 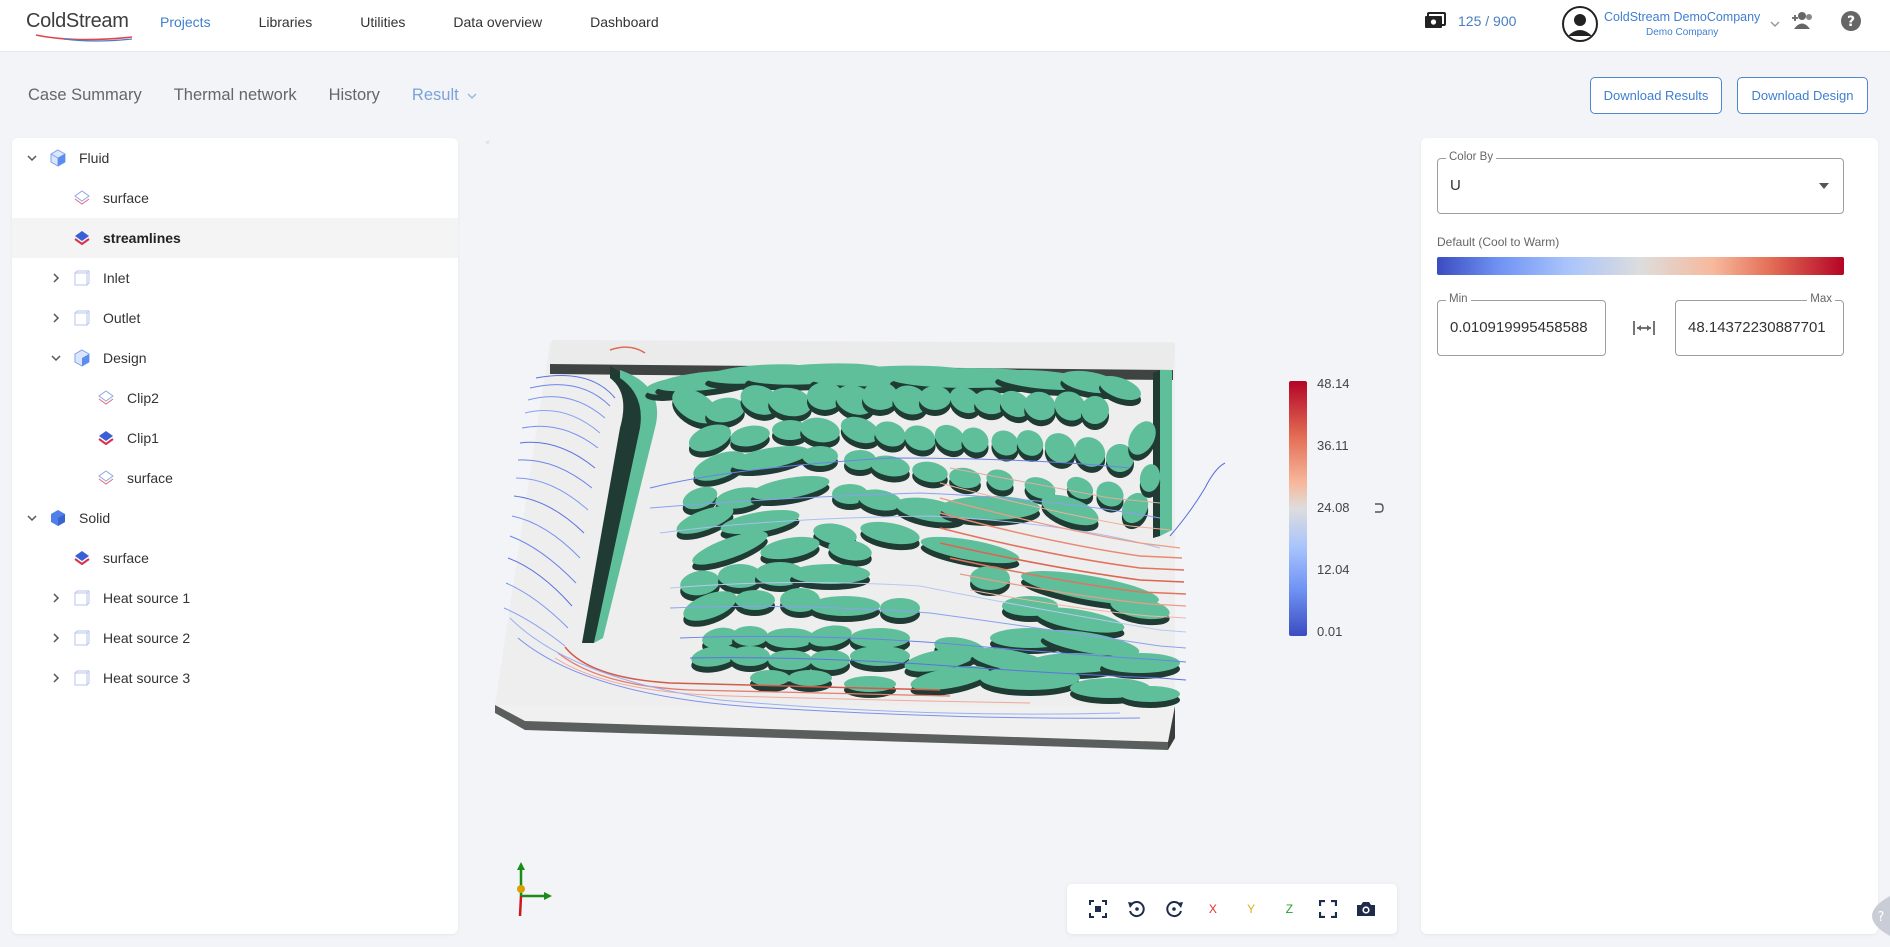 I want to click on fit-view-button, so click(x=1098, y=909).